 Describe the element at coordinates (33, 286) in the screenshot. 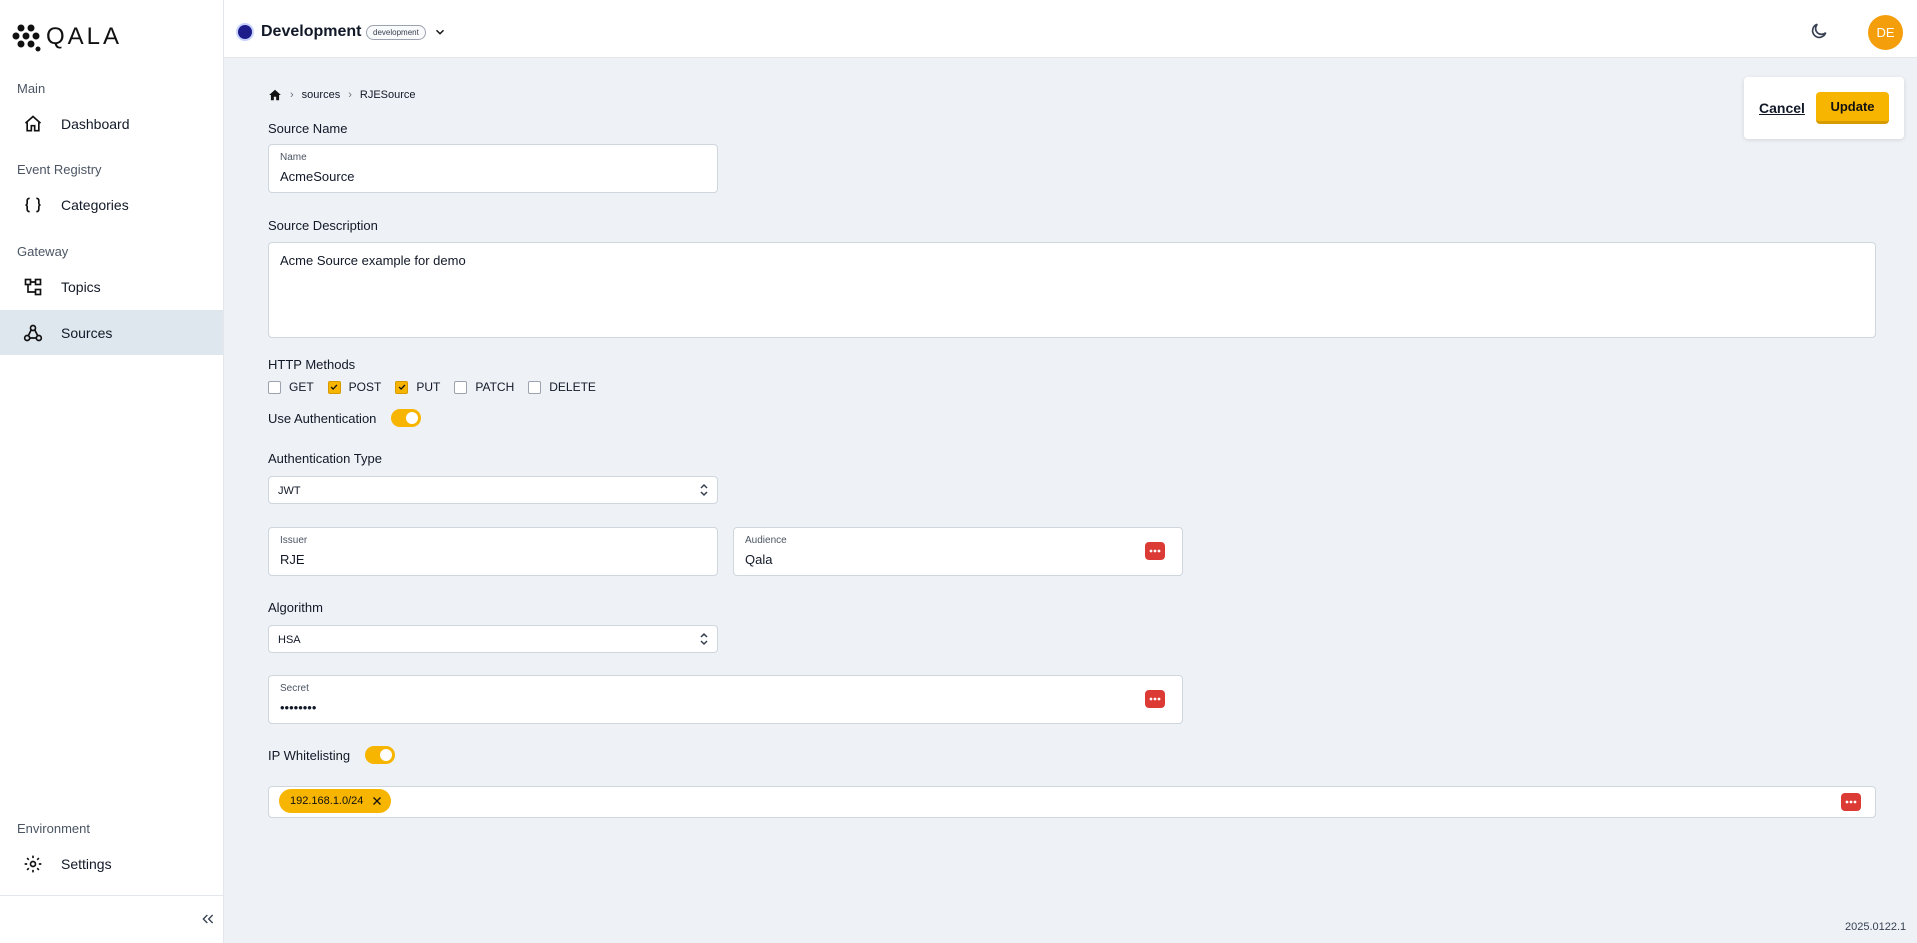

I see `hierarchy-icon` at that location.